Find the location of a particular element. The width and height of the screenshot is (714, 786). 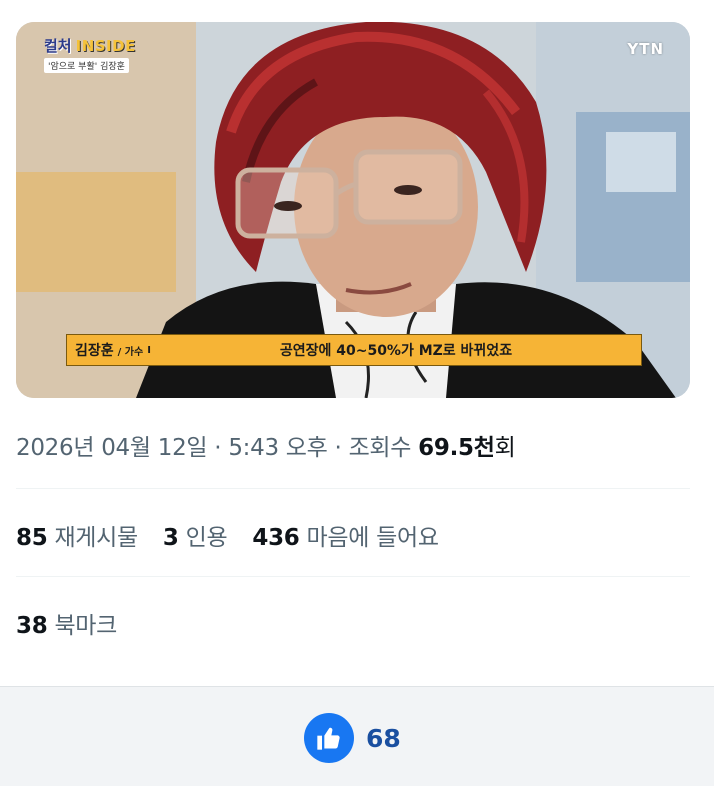

bookmarks-stat: 38 북마크 is located at coordinates (66, 623).